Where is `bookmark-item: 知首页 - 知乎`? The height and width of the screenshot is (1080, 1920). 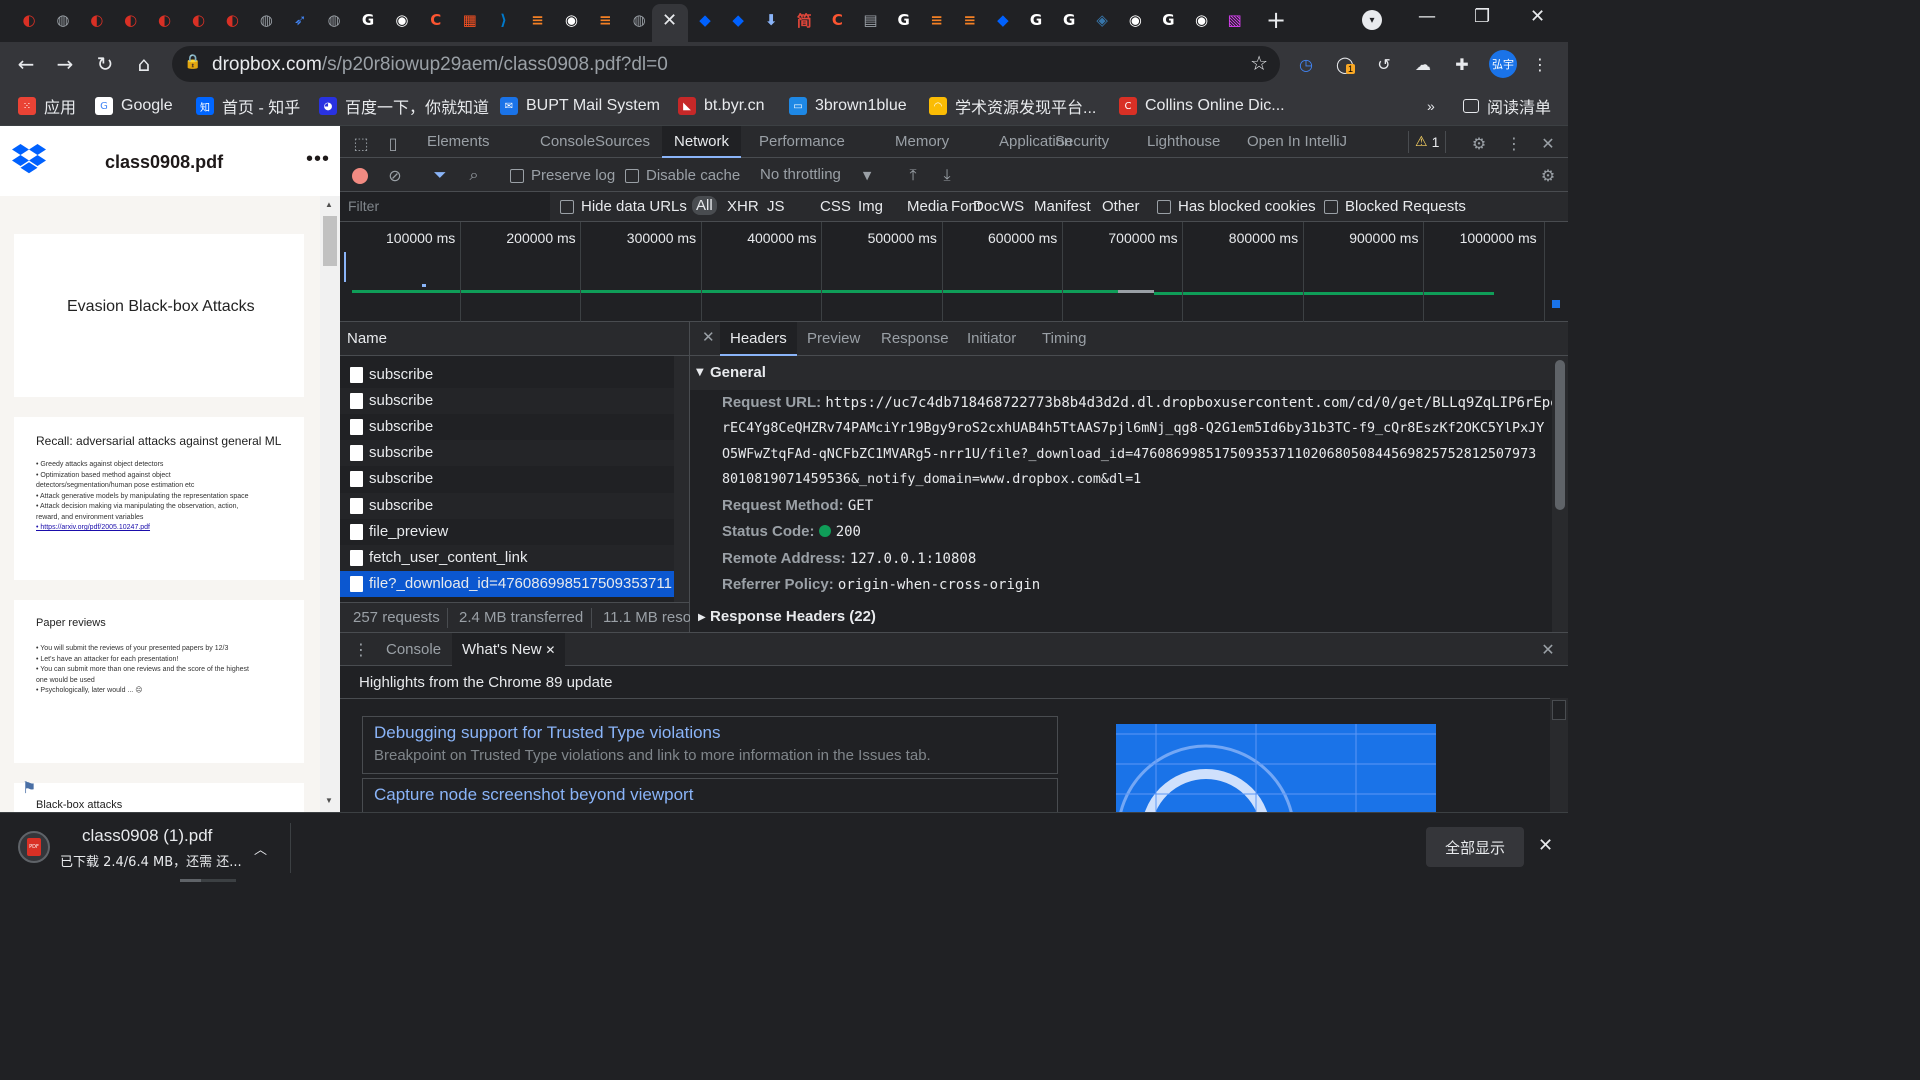
bookmark-item: 知首页 - 知乎 is located at coordinates (248, 106).